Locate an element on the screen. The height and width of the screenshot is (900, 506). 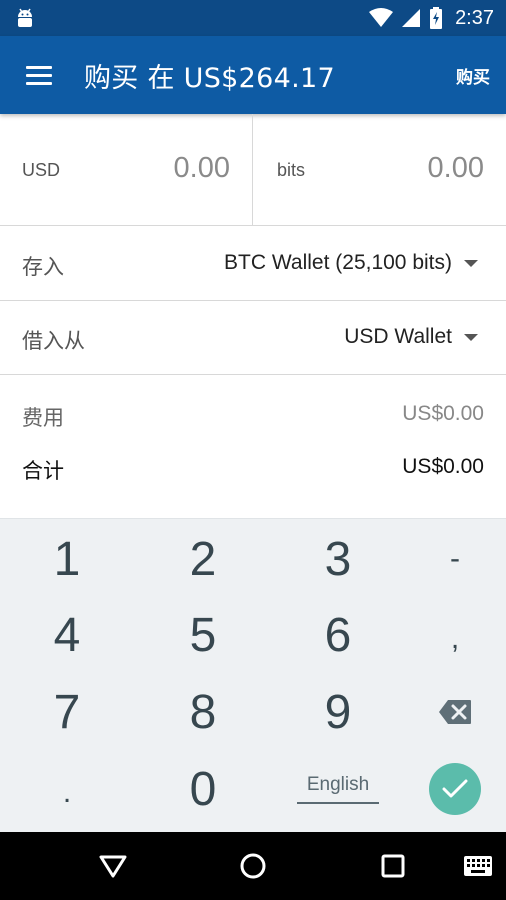
cell-signal-icon is located at coordinates (411, 18).